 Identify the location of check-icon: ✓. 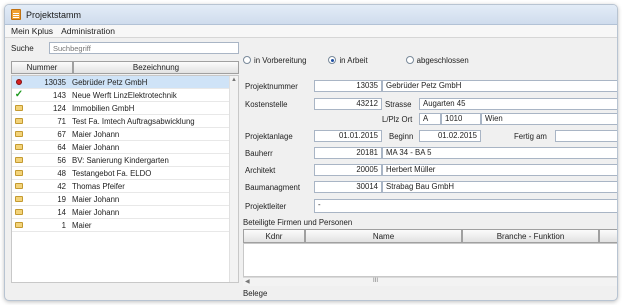
(19, 94).